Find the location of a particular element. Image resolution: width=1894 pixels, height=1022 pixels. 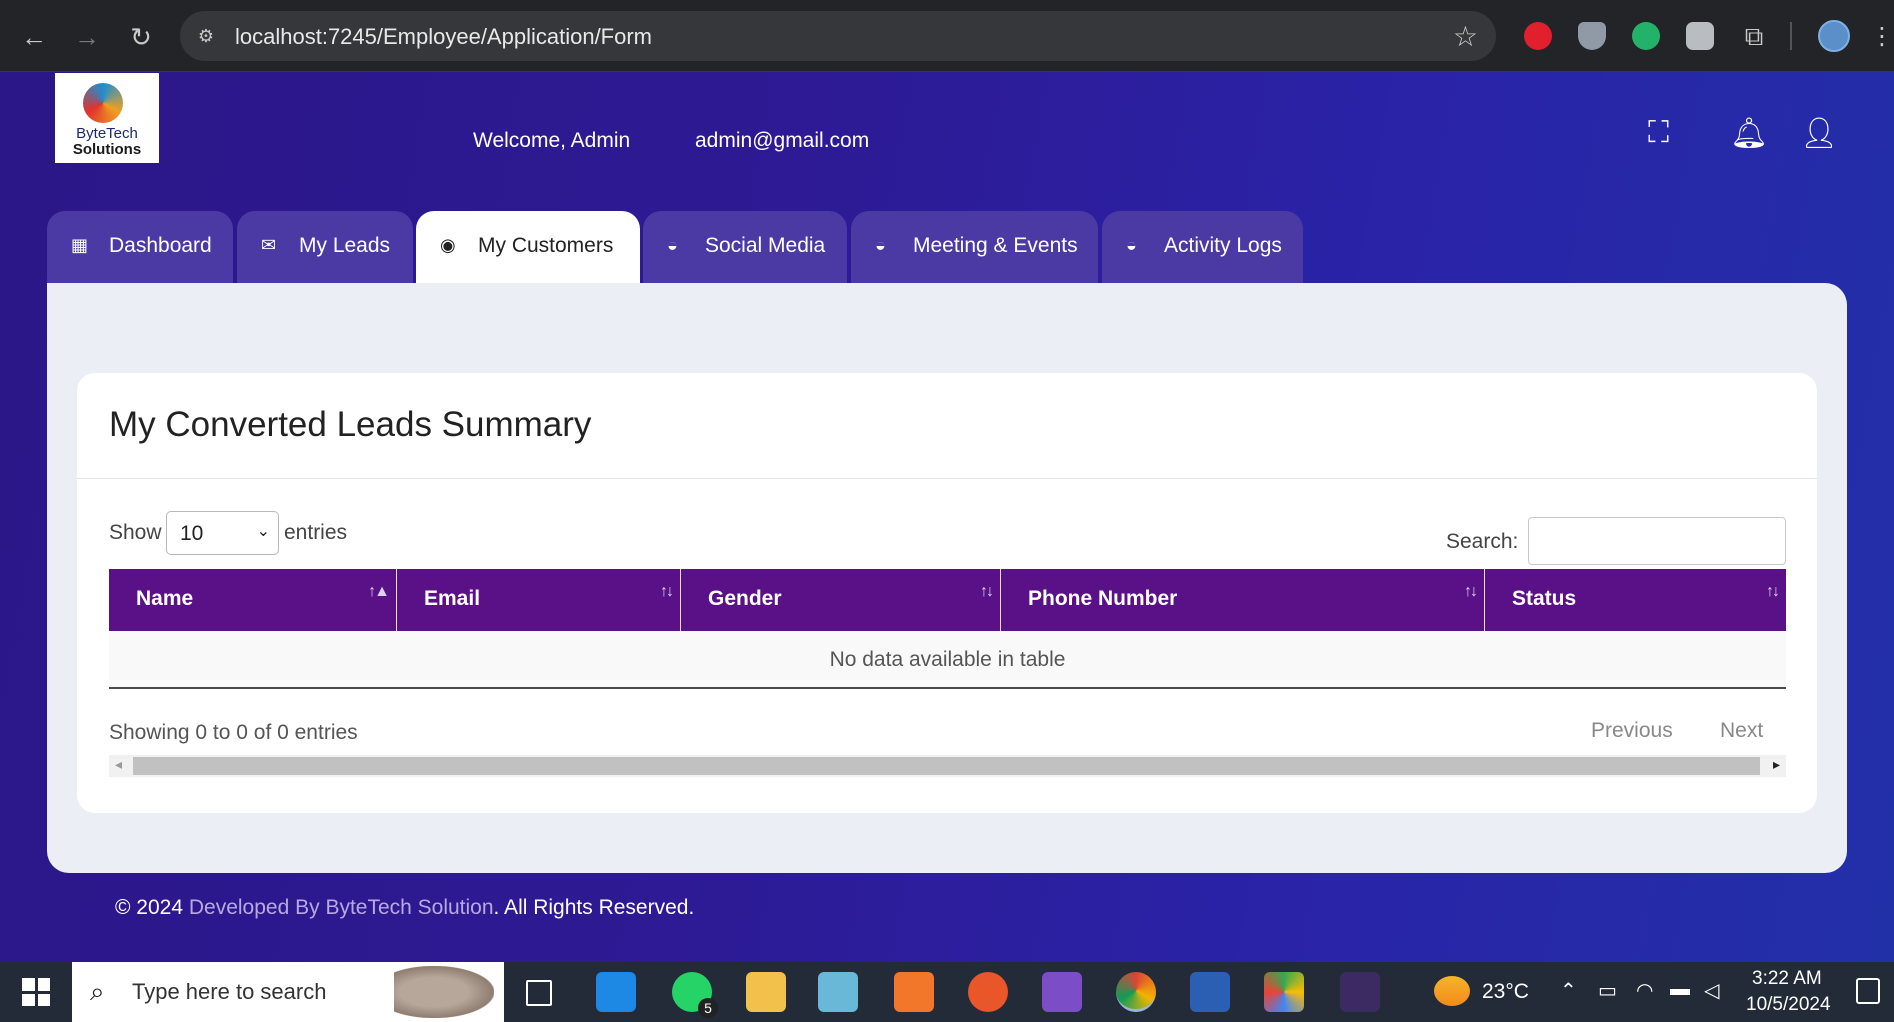

column-header-name: Name ↑▲ is located at coordinates (253, 600).